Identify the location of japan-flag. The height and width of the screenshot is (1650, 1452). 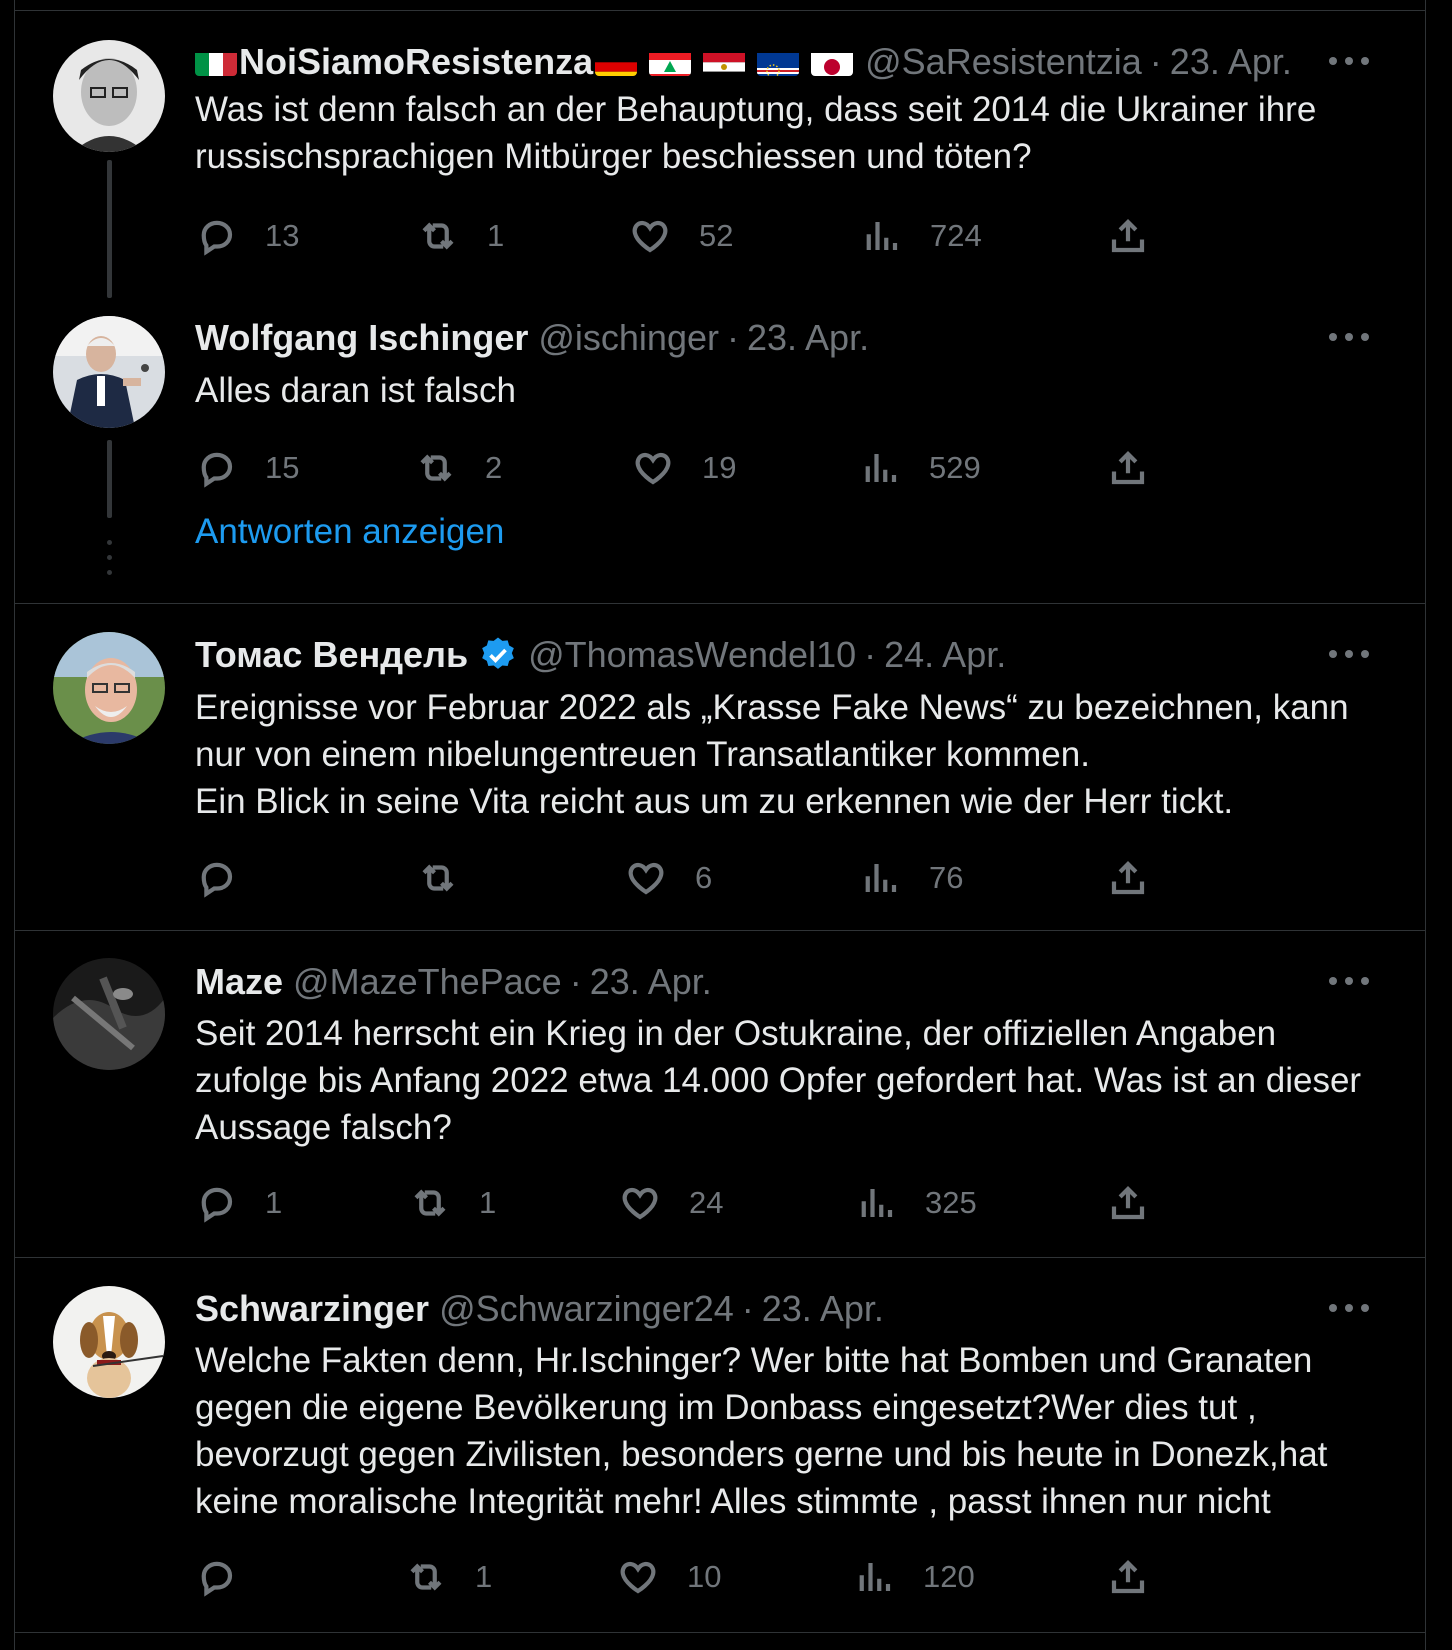
(832, 62).